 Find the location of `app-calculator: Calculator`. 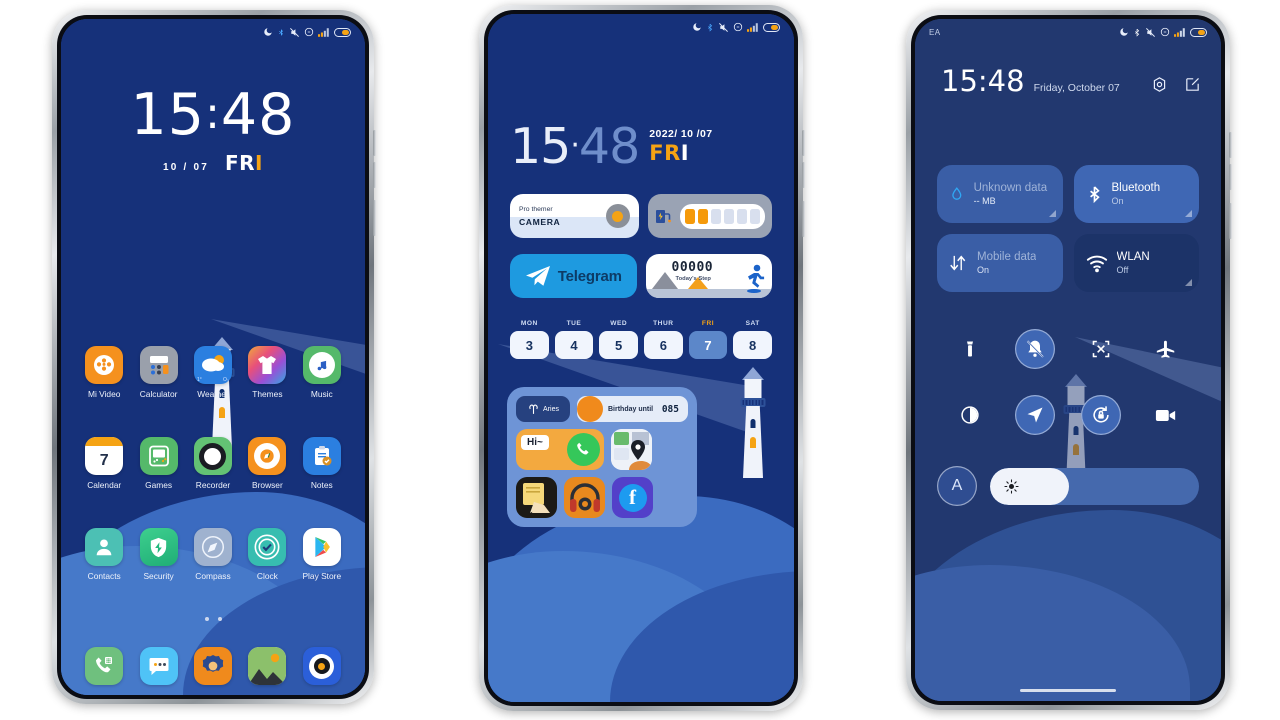

app-calculator: Calculator is located at coordinates (158, 372).